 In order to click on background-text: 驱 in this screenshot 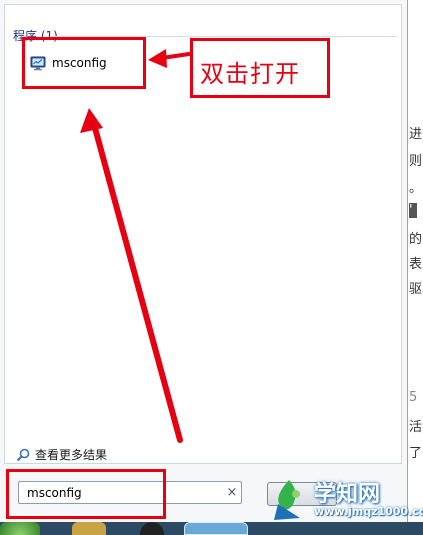, I will do `click(416, 289)`.